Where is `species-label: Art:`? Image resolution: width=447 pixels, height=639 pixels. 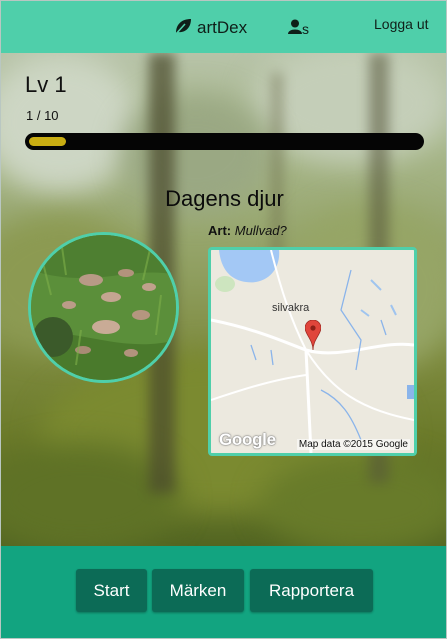
species-label: Art: is located at coordinates (220, 230).